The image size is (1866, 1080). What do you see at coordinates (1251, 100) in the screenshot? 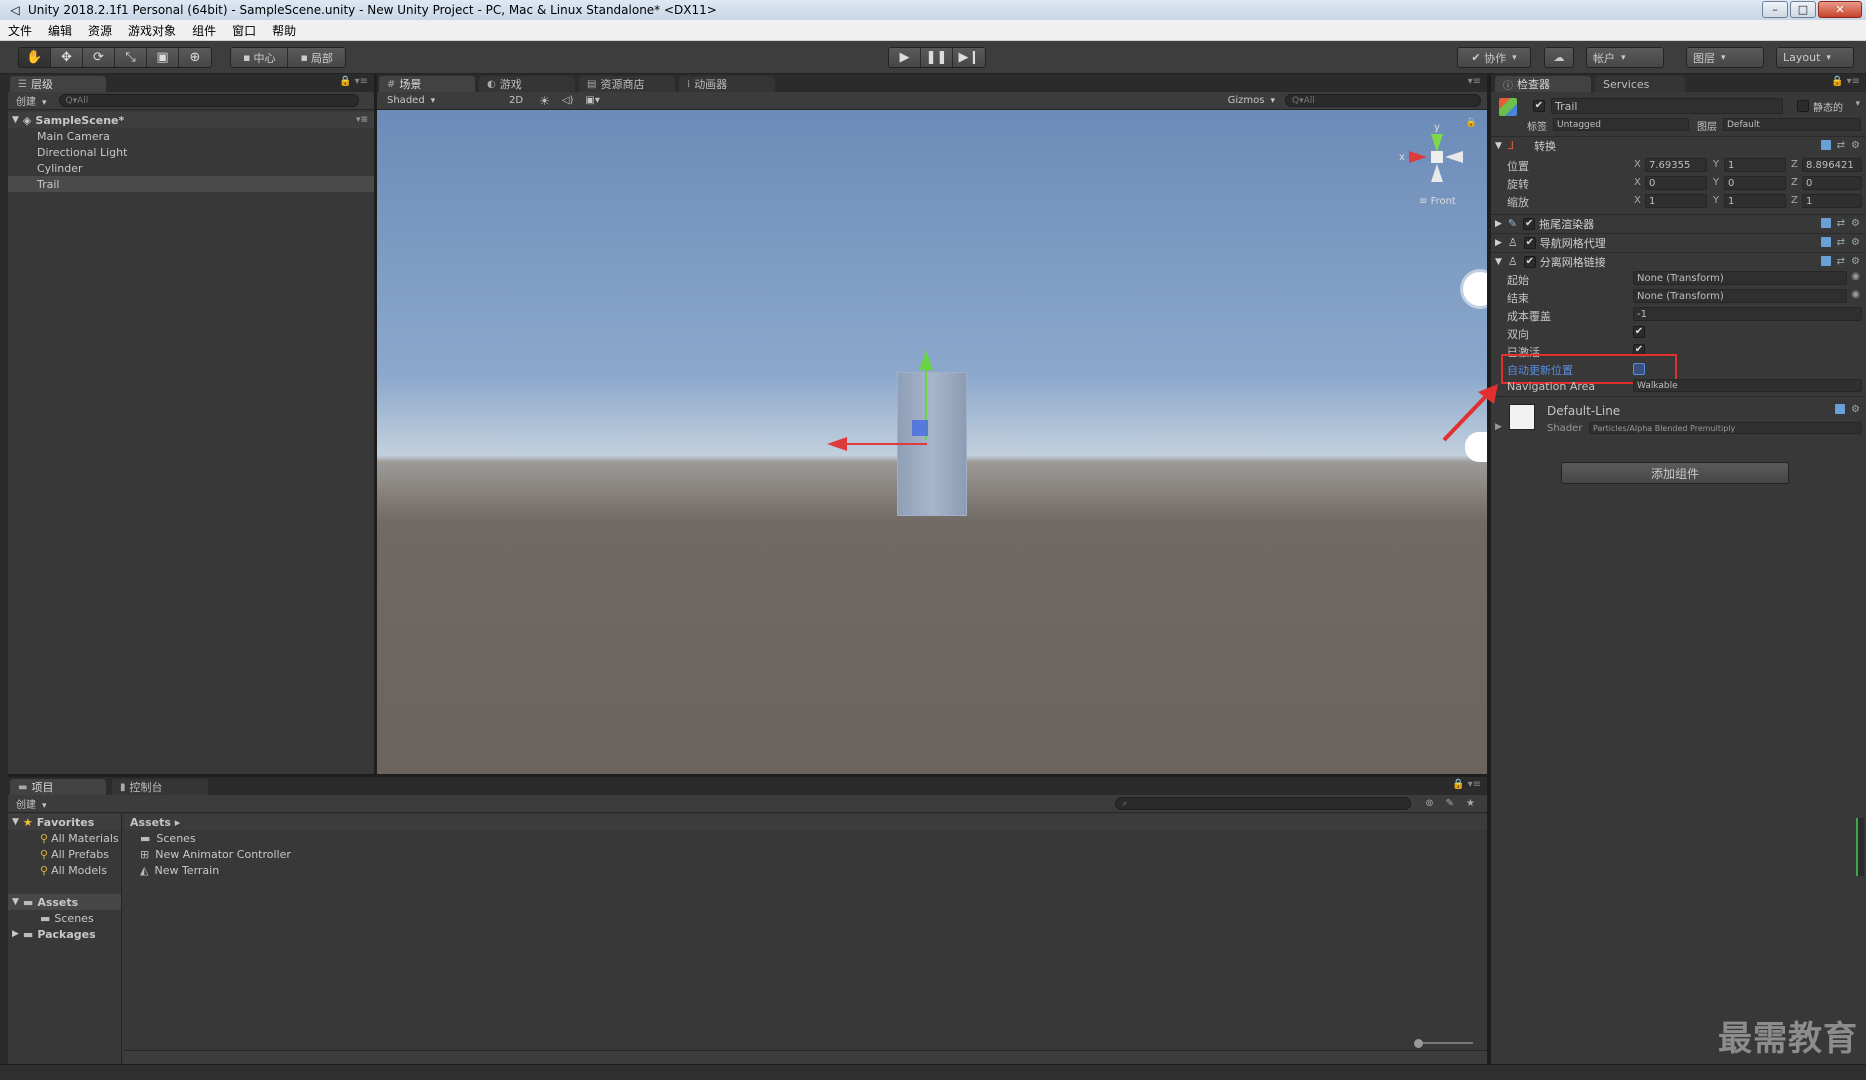
I see `gizmos-dropdown: Gizmos` at bounding box center [1251, 100].